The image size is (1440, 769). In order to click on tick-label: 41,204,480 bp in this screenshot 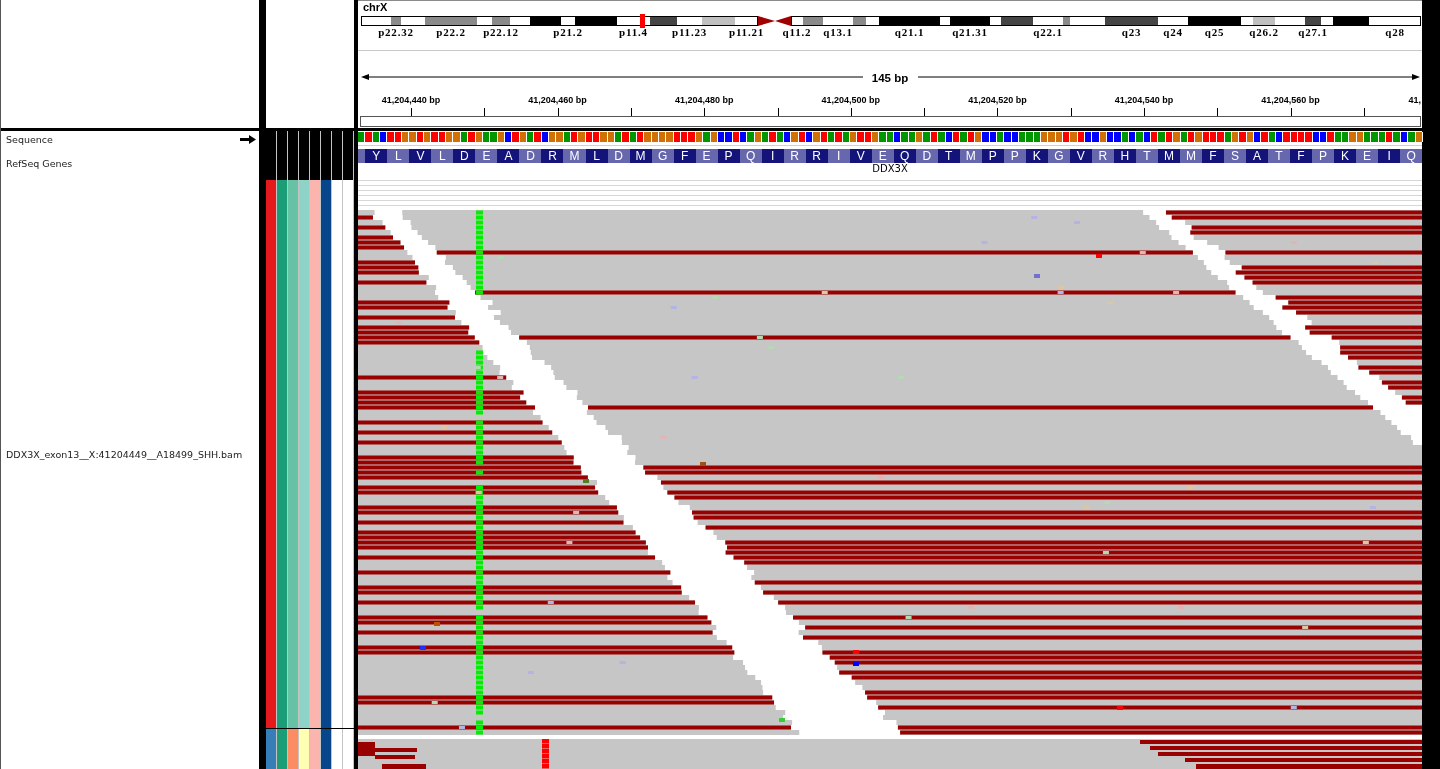, I will do `click(704, 100)`.